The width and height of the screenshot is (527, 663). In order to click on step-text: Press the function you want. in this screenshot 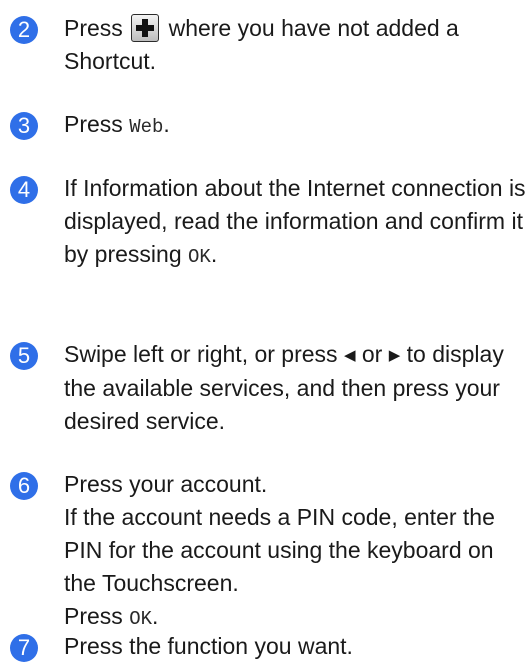, I will do `click(295, 646)`.